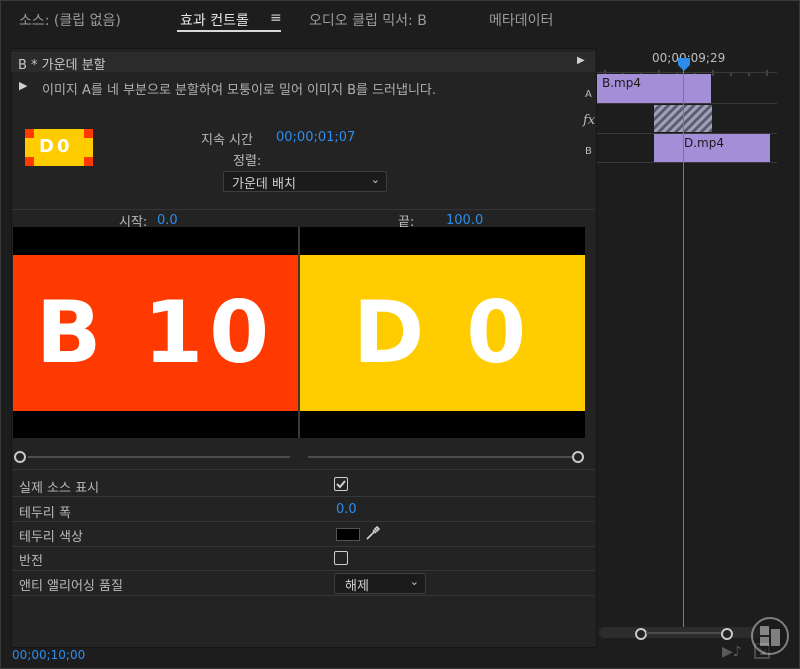  I want to click on clip-b-label: B.mp4, so click(621, 83).